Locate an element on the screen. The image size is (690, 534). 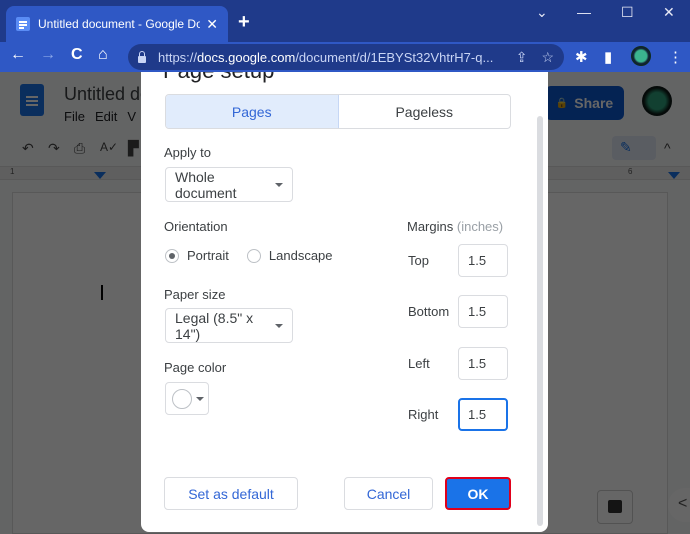
dialog-scrollbar is located at coordinates (540, 321).